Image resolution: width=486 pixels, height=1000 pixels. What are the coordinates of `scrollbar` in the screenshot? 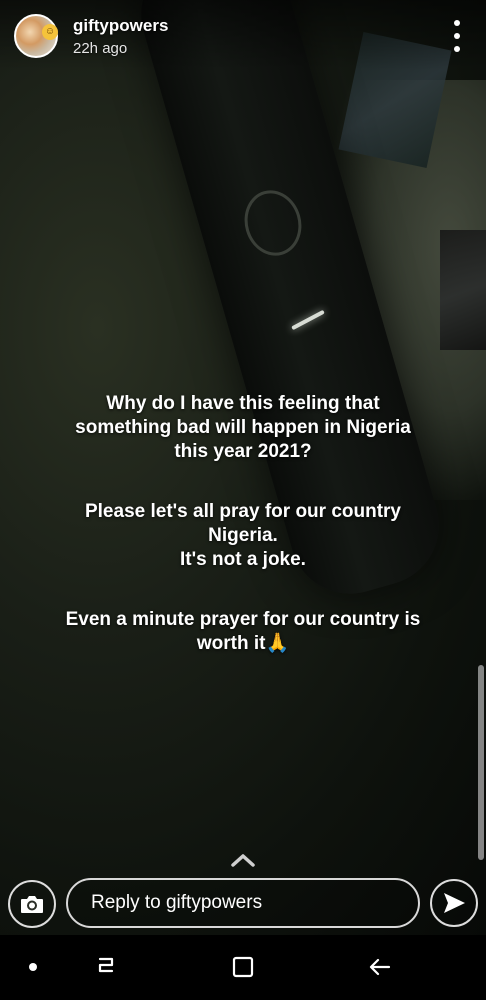 It's located at (481, 762).